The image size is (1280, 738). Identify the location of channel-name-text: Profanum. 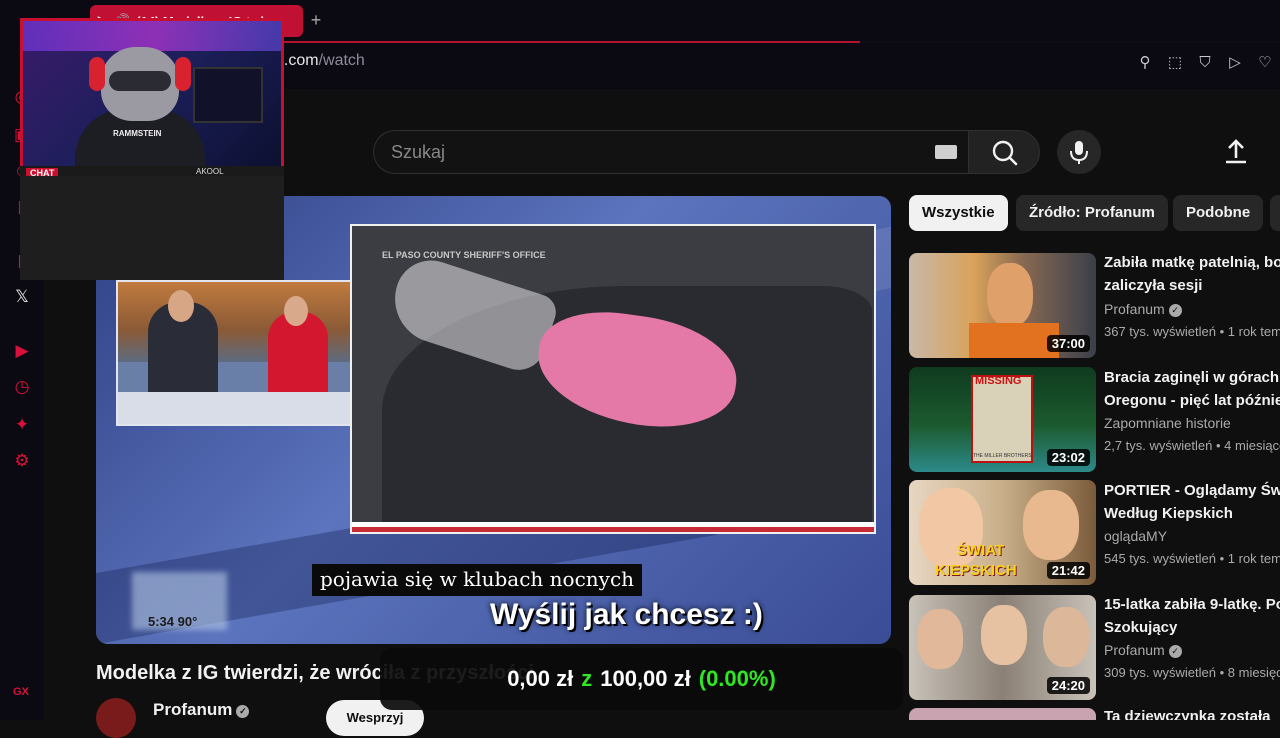
(193, 709).